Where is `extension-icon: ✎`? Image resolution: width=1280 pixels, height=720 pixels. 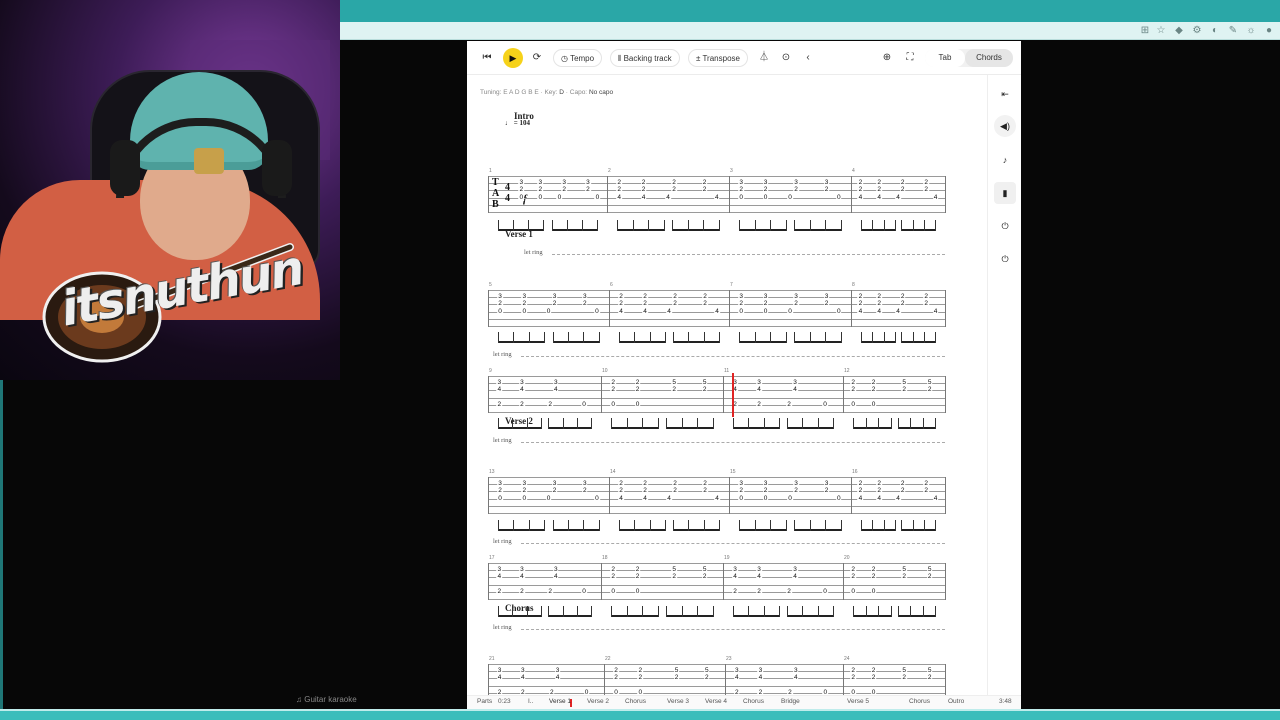 extension-icon: ✎ is located at coordinates (1233, 31).